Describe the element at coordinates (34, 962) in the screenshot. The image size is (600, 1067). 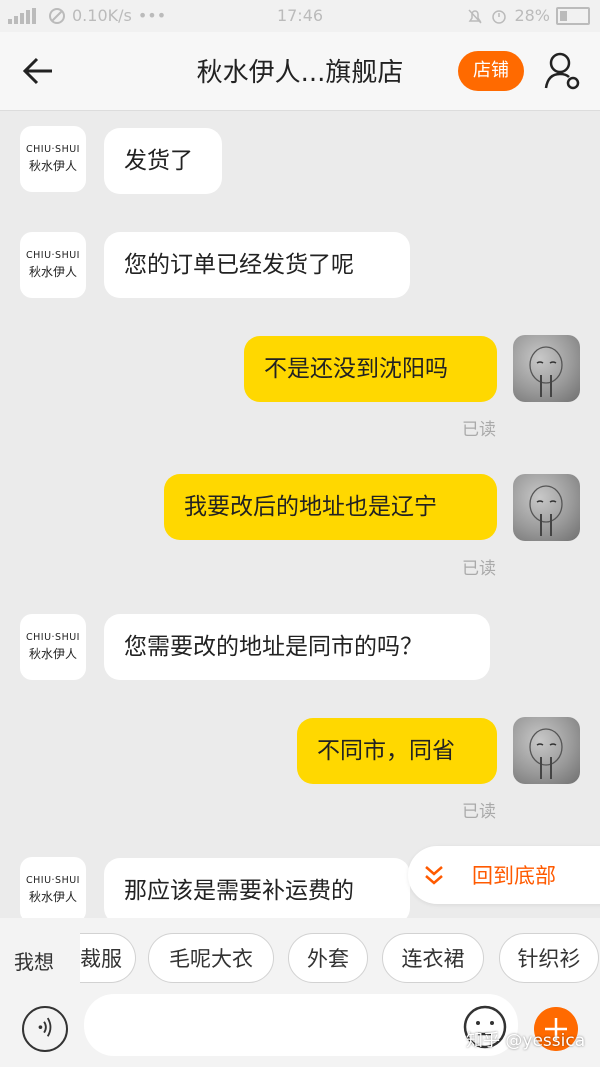
I see `quick-topics-label: 我想` at that location.